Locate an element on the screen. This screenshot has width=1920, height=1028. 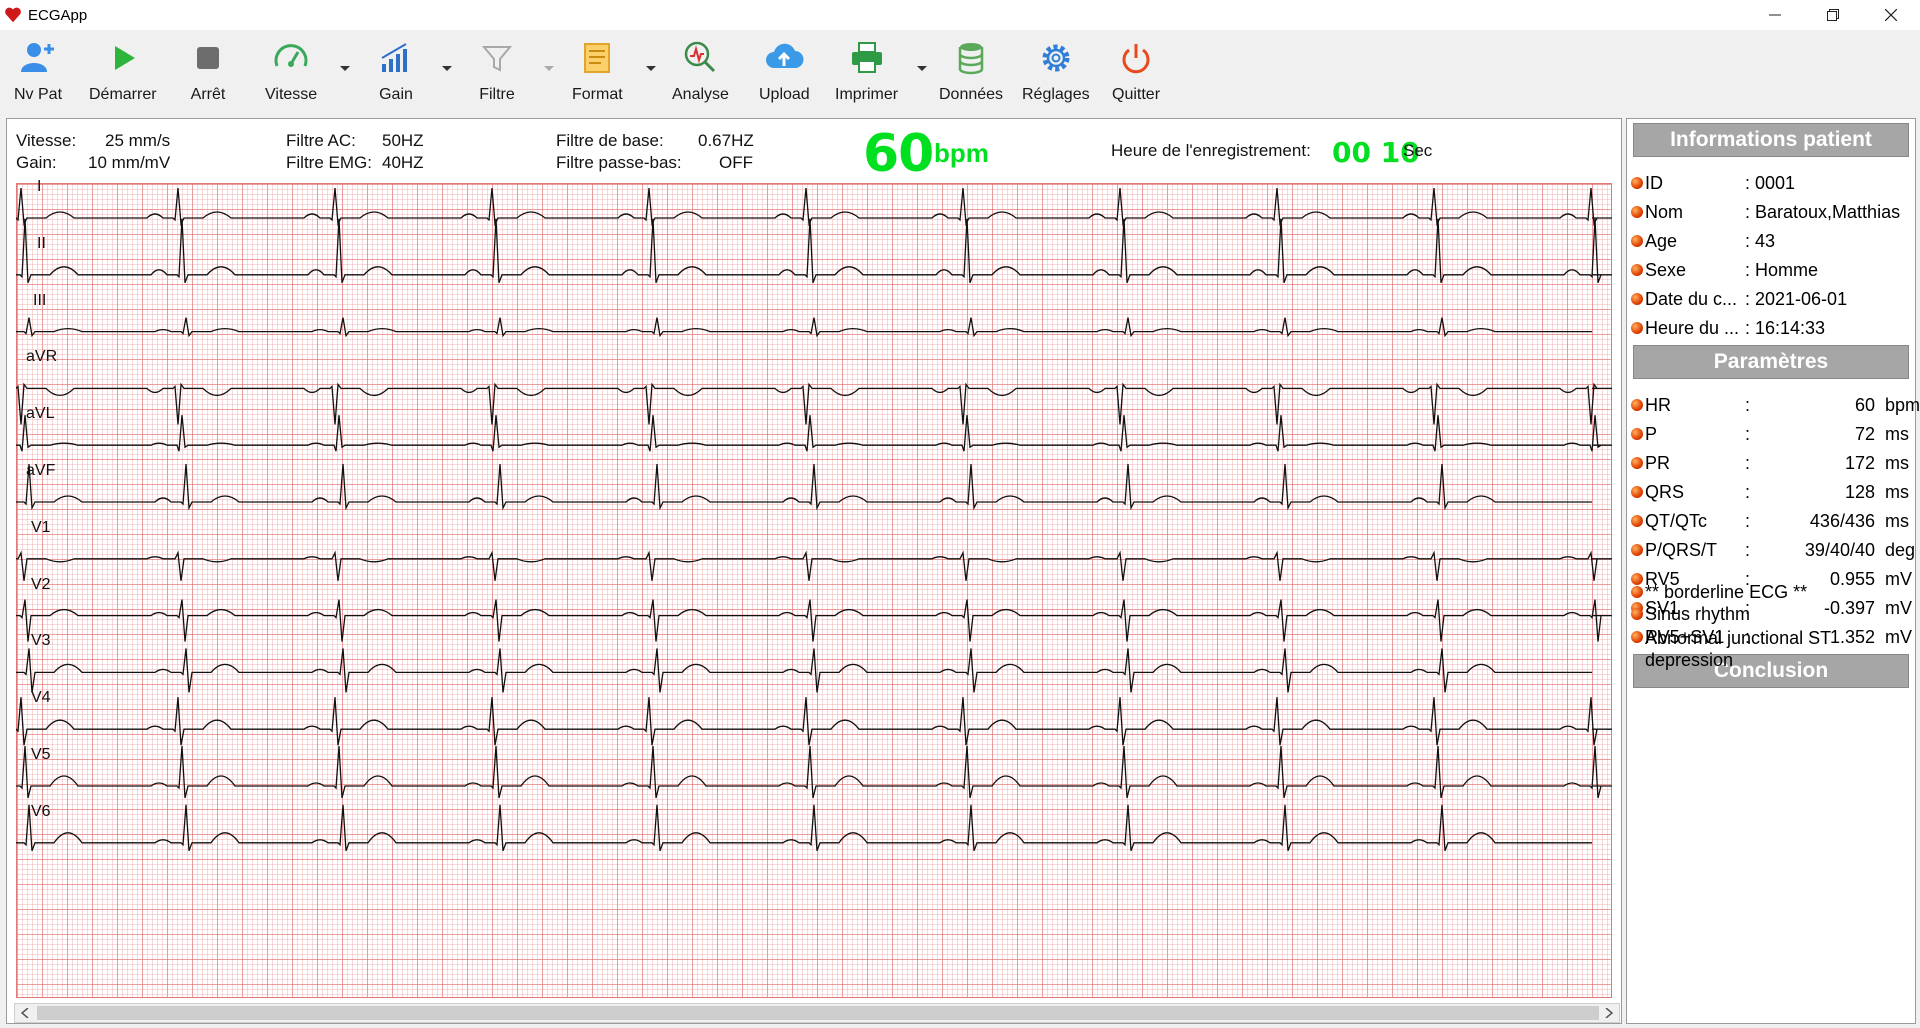
analysis-button: Analyse is located at coordinates (700, 74).